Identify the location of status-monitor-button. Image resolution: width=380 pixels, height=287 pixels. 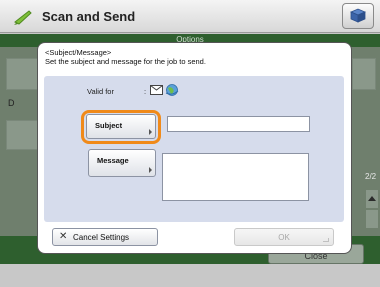
(358, 16).